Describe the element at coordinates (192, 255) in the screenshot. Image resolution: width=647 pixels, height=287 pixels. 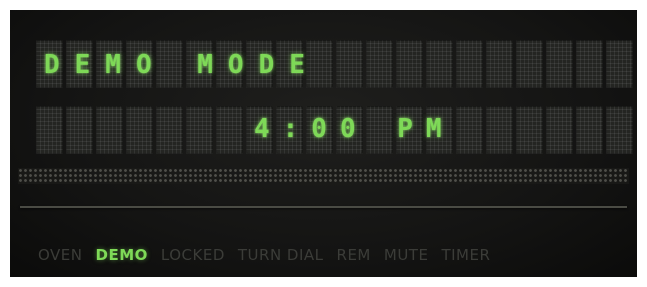
I see `indicator-locked: LOCKED` at that location.